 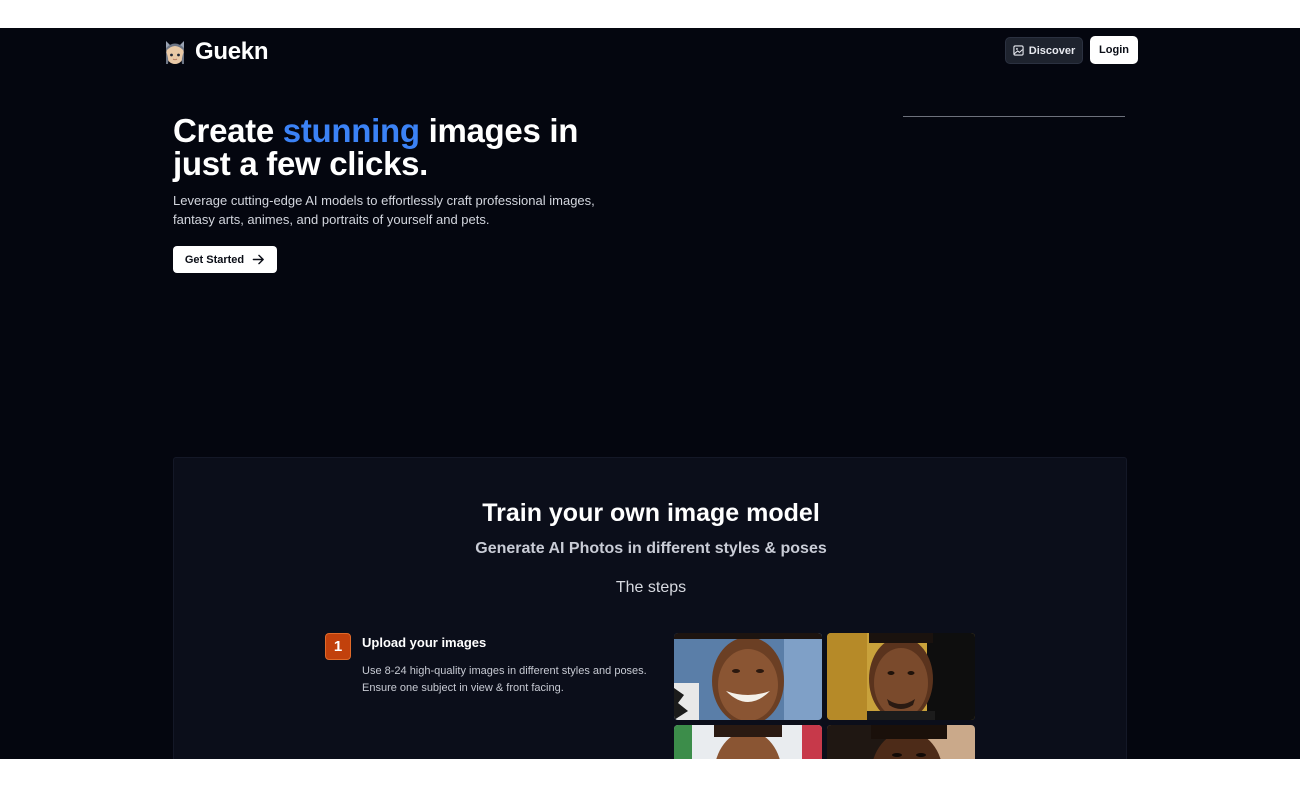 What do you see at coordinates (258, 259) in the screenshot?
I see `arrow-right-icon` at bounding box center [258, 259].